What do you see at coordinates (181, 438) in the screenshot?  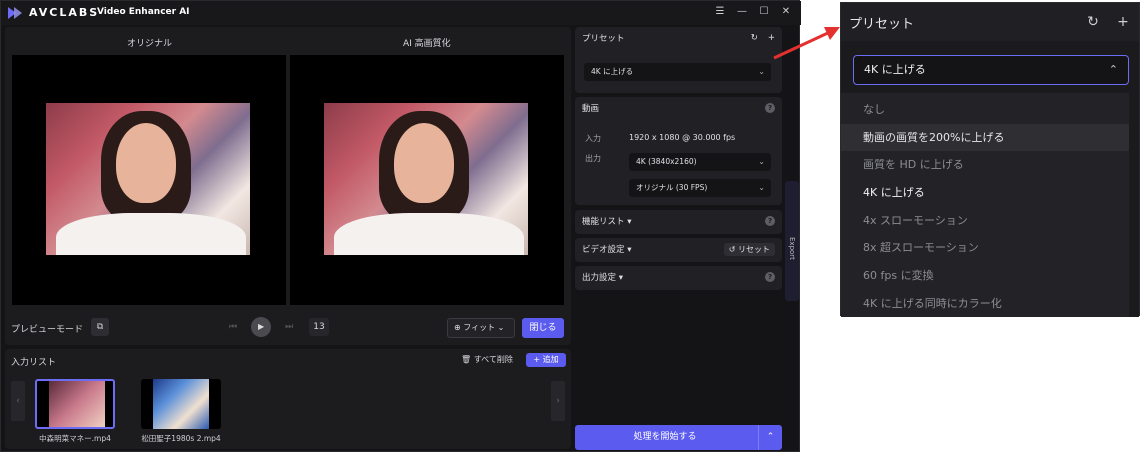 I see `file-name: 松田聖子1980s 2.mp4` at bounding box center [181, 438].